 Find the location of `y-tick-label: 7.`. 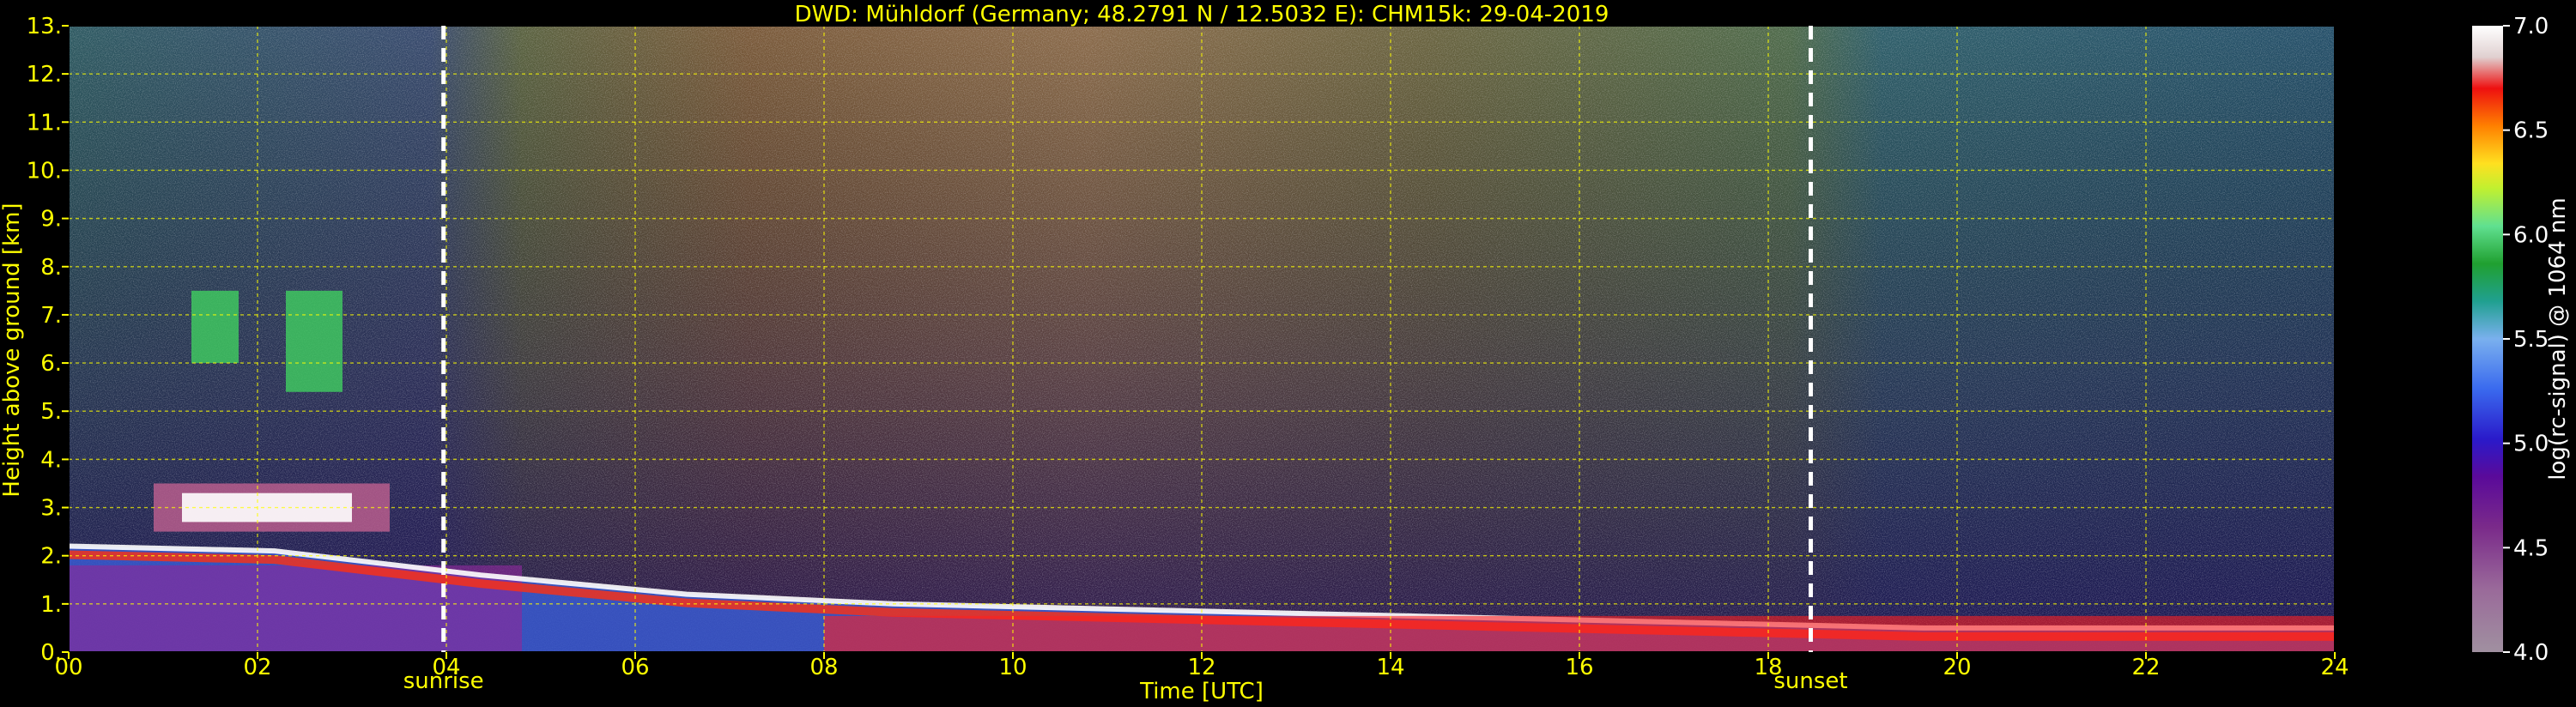

y-tick-label: 7. is located at coordinates (51, 316).